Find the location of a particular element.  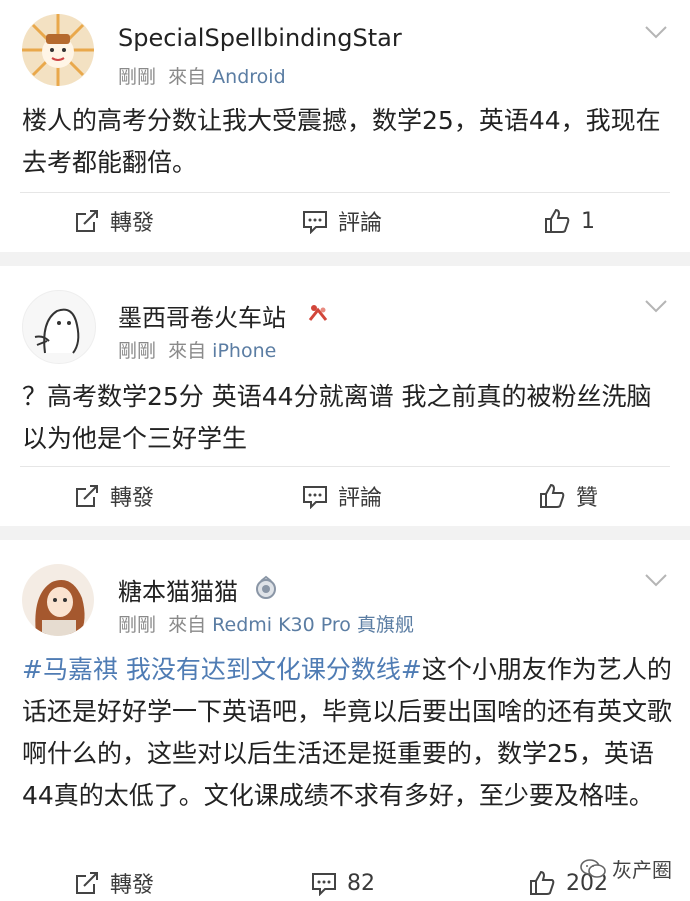

post-meta: 剛剛 來自 iPhone is located at coordinates (197, 349).